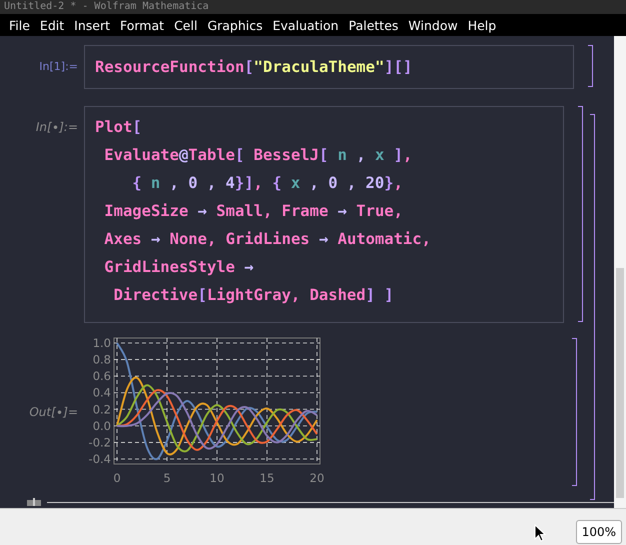  Describe the element at coordinates (142, 25) in the screenshot. I see `menu-item: Format` at that location.